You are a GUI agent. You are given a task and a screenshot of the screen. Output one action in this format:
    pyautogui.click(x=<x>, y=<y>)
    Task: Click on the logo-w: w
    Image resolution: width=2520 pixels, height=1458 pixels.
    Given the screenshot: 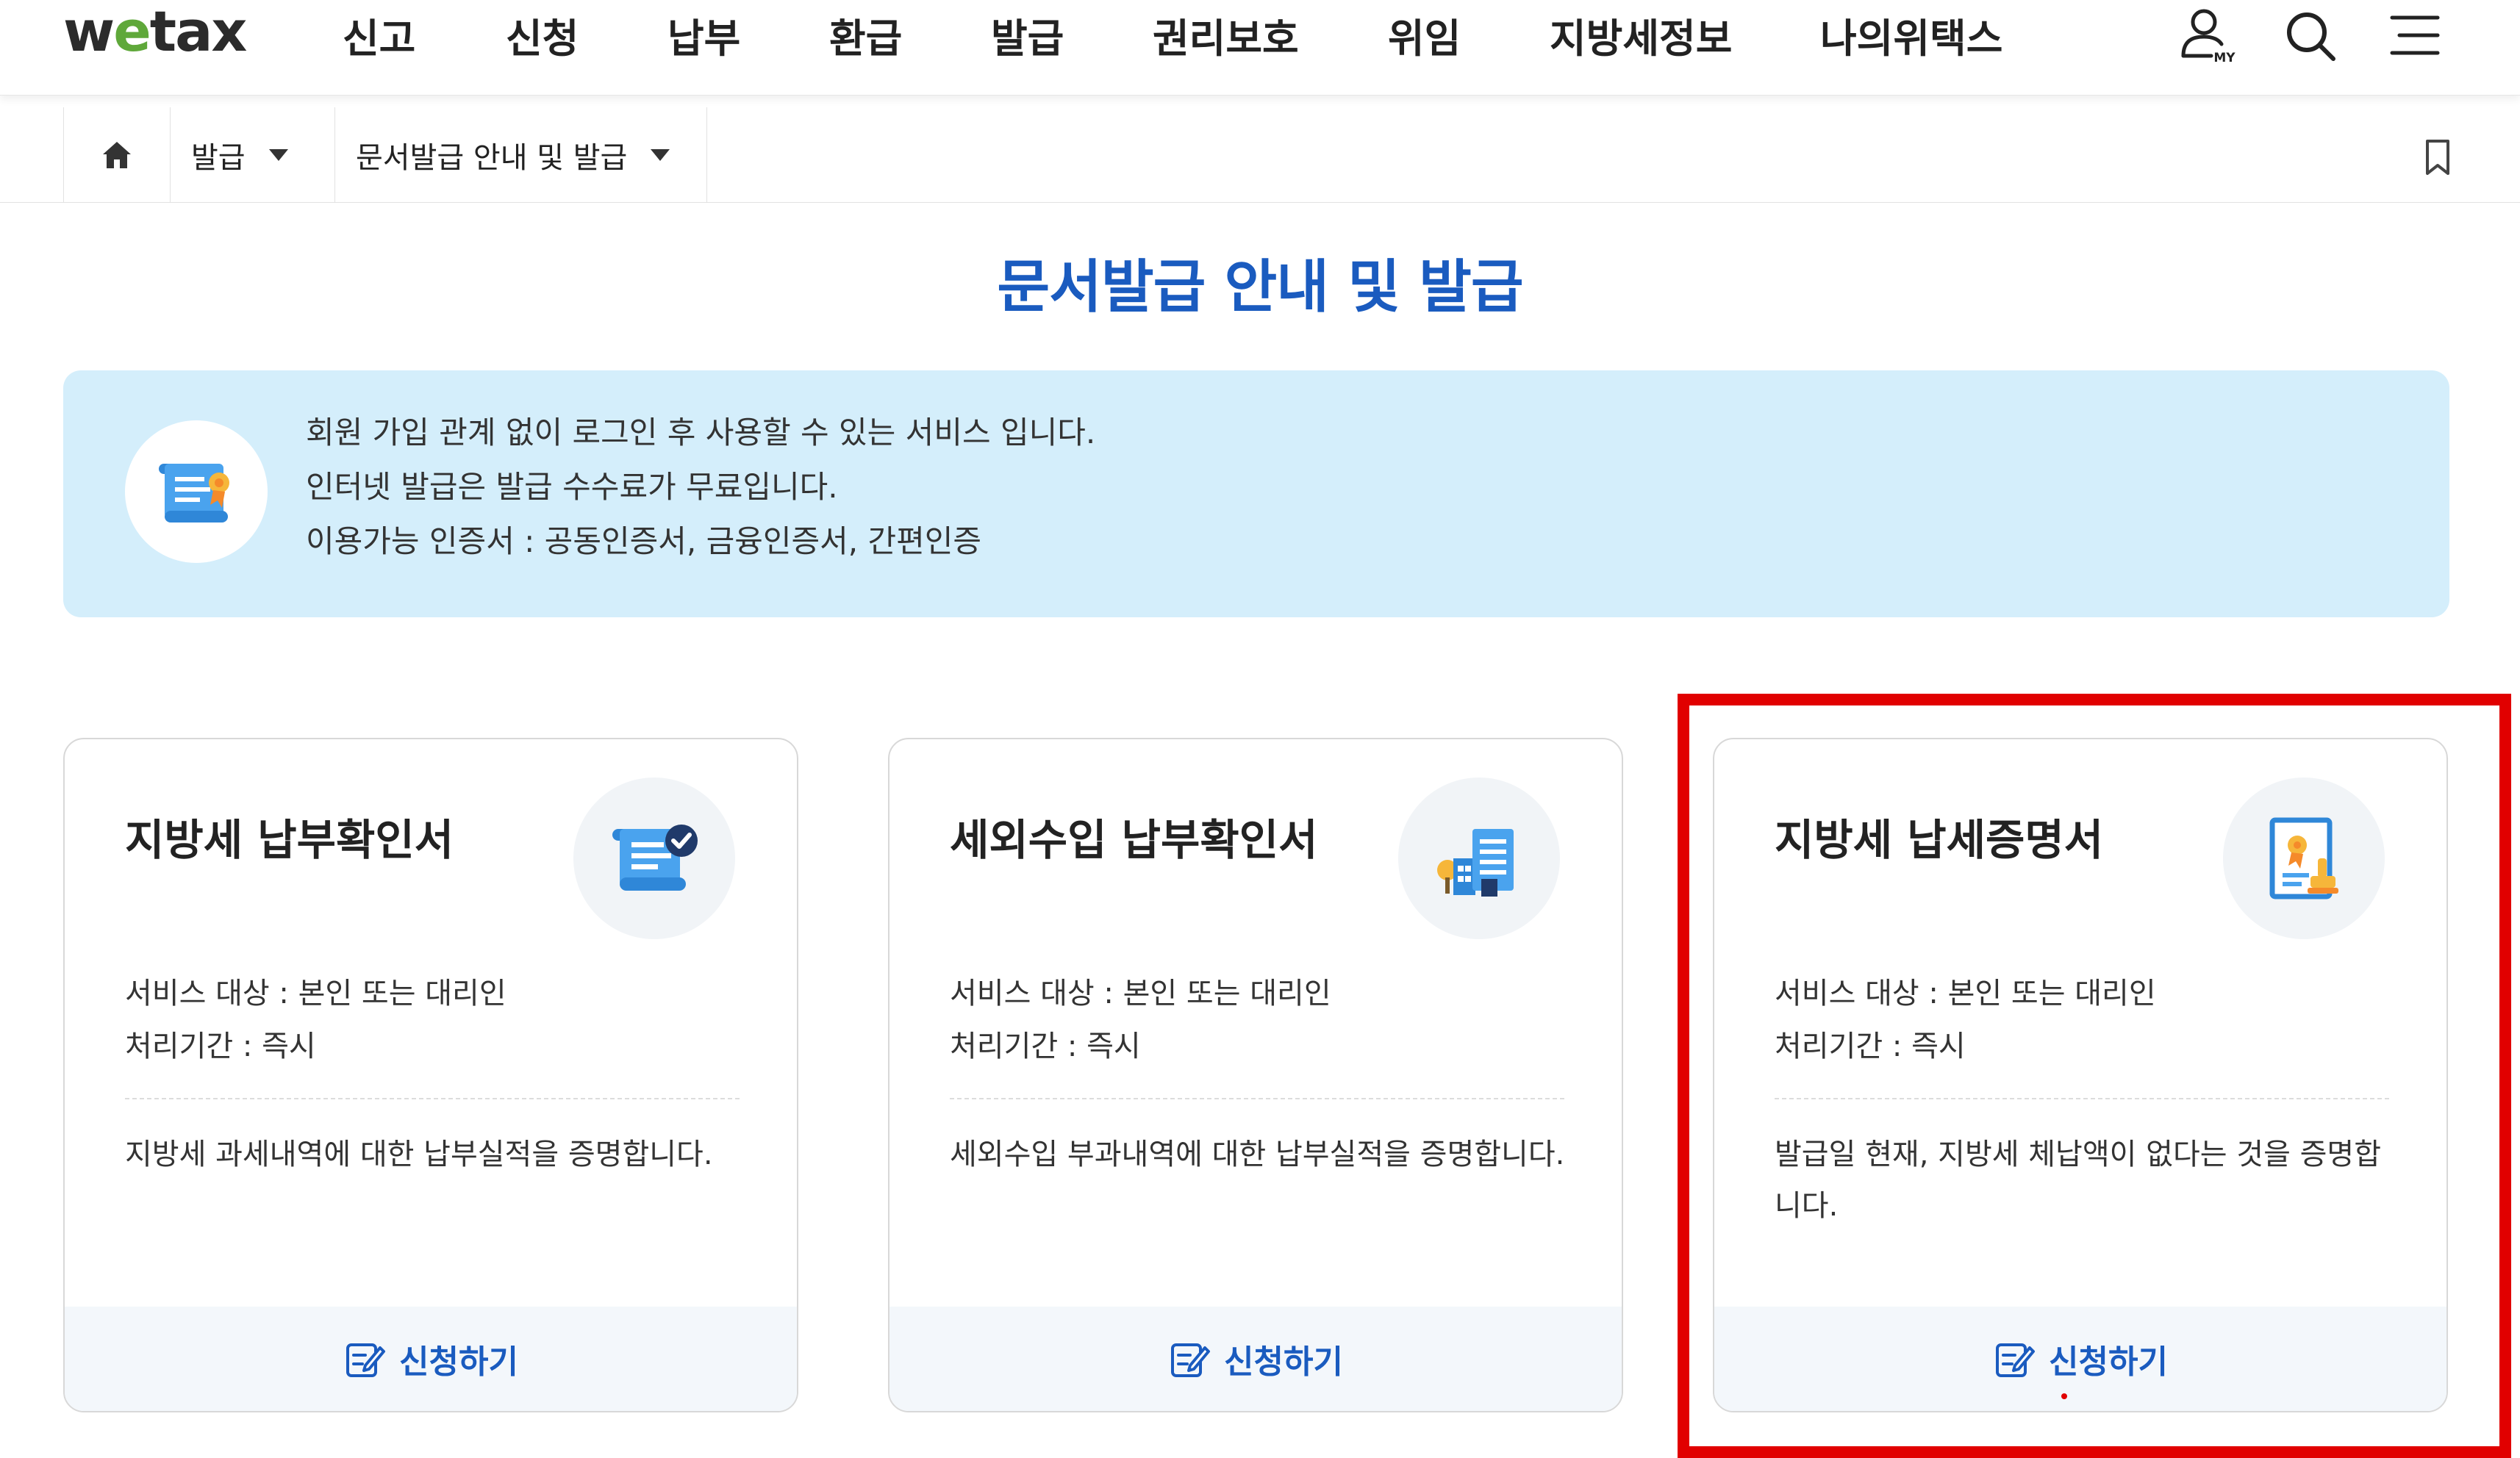 What is the action you would take?
    pyautogui.click(x=89, y=32)
    